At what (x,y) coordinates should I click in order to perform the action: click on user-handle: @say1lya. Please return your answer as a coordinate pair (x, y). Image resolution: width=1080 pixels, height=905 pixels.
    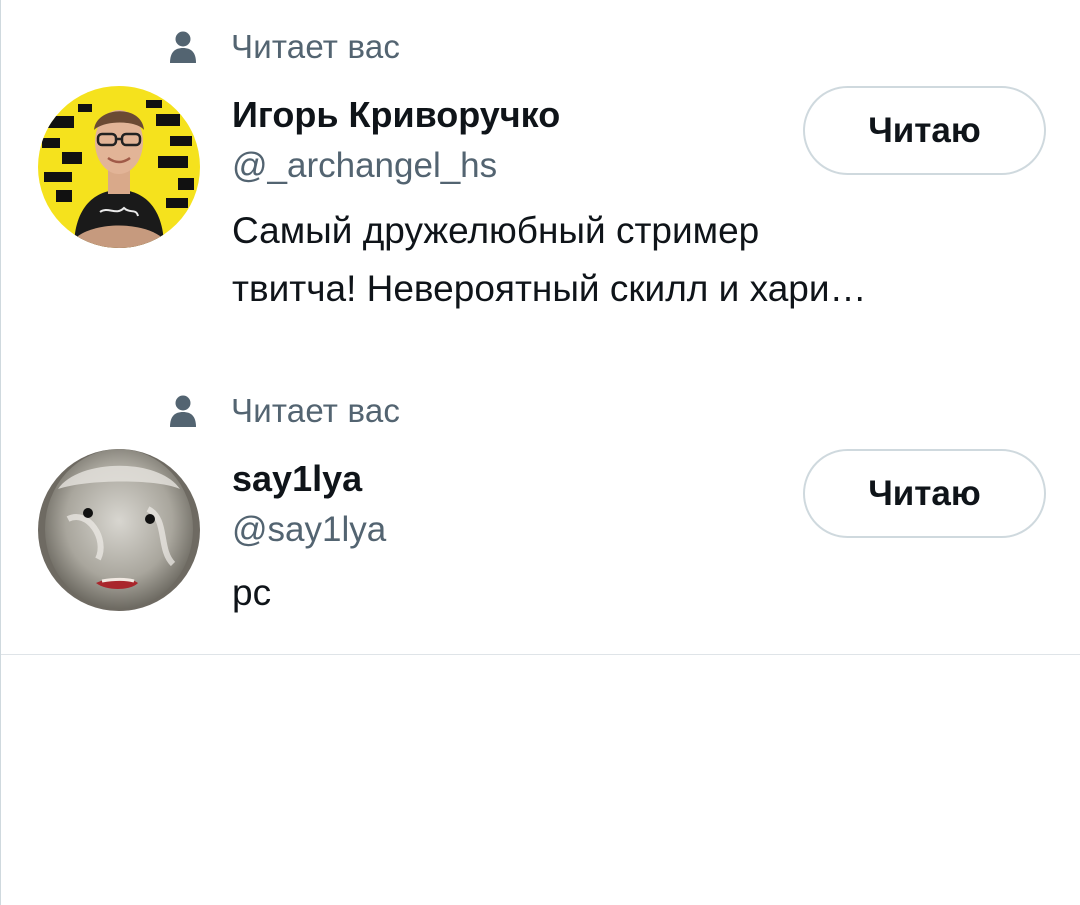
    Looking at the image, I should click on (309, 530).